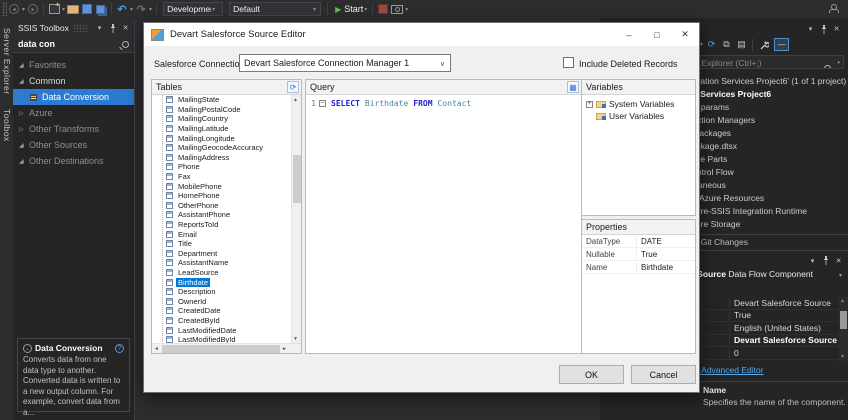 The width and height of the screenshot is (848, 420). What do you see at coordinates (568, 62) in the screenshot?
I see `include-deleted-checkbox` at bounding box center [568, 62].